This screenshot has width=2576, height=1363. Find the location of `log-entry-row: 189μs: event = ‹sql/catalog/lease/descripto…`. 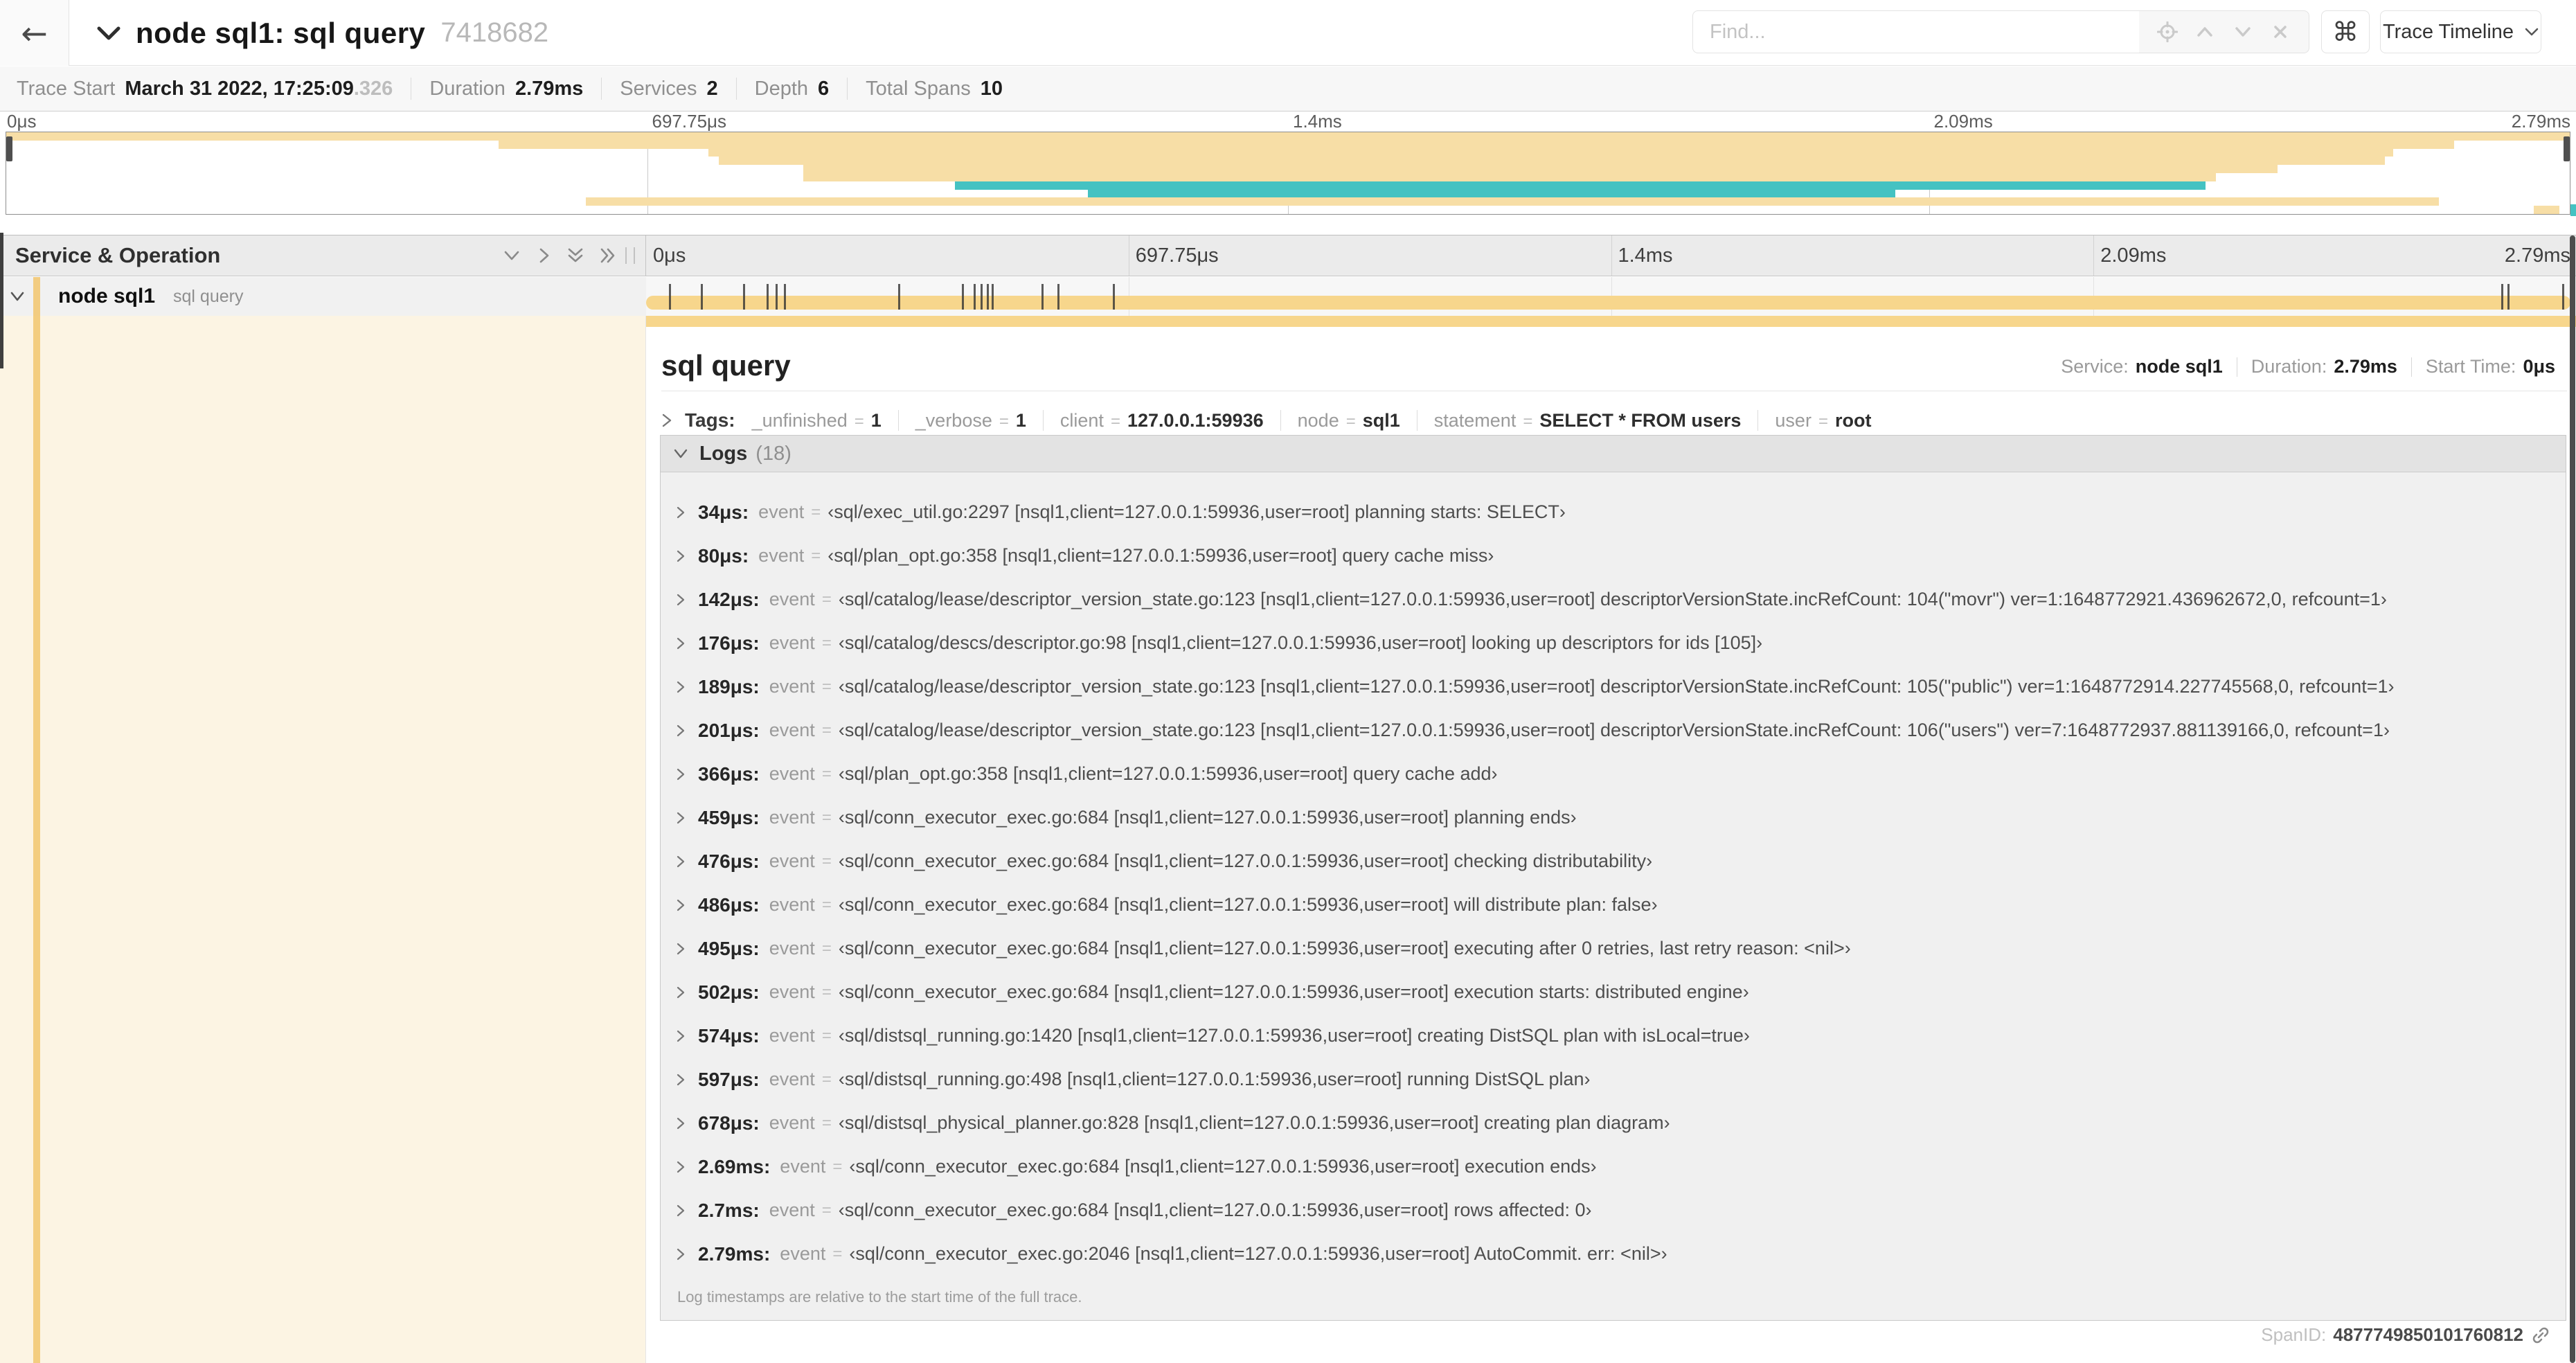

log-entry-row: 189μs: event = ‹sql/catalog/lease/descripto… is located at coordinates (1613, 687).